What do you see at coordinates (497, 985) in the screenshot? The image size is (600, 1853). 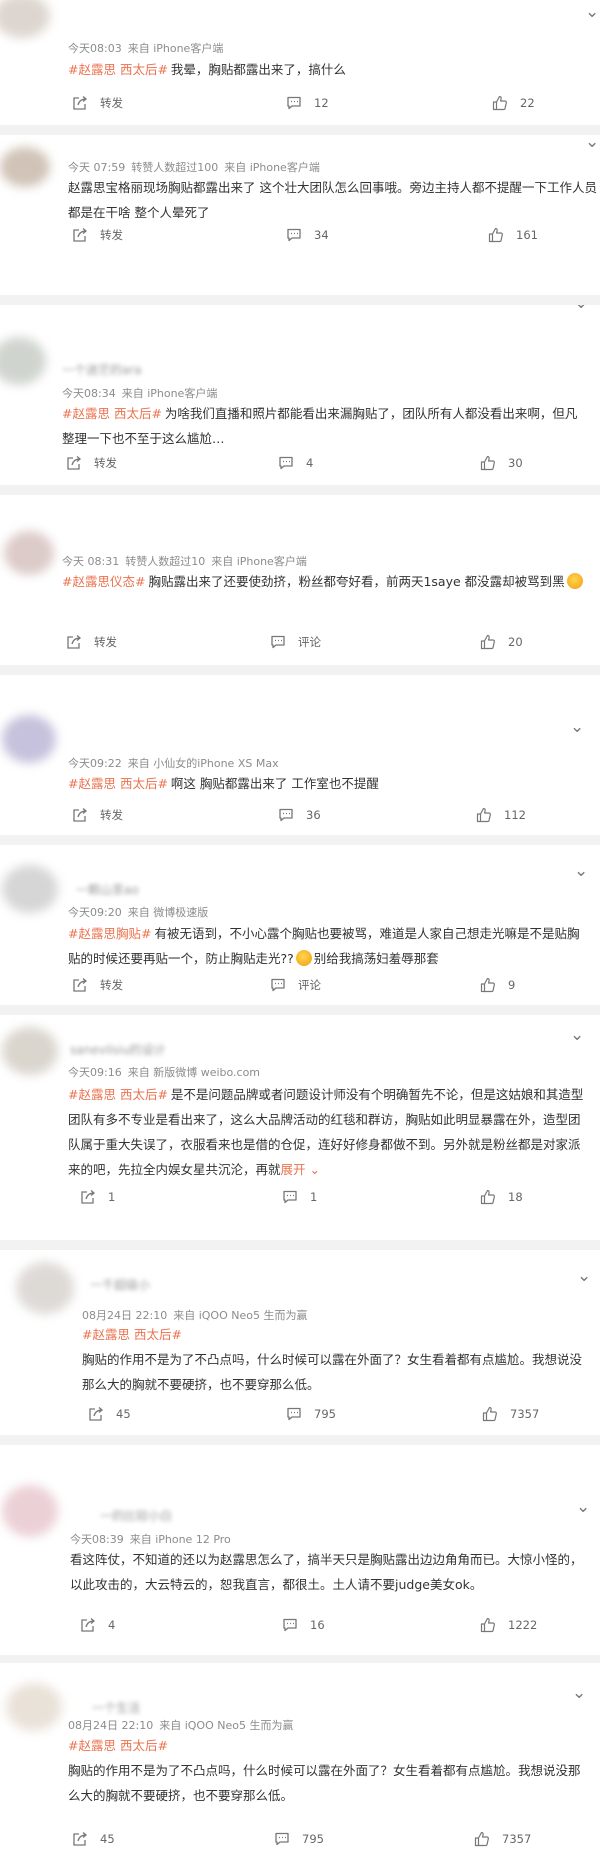 I see `like-button: 9` at bounding box center [497, 985].